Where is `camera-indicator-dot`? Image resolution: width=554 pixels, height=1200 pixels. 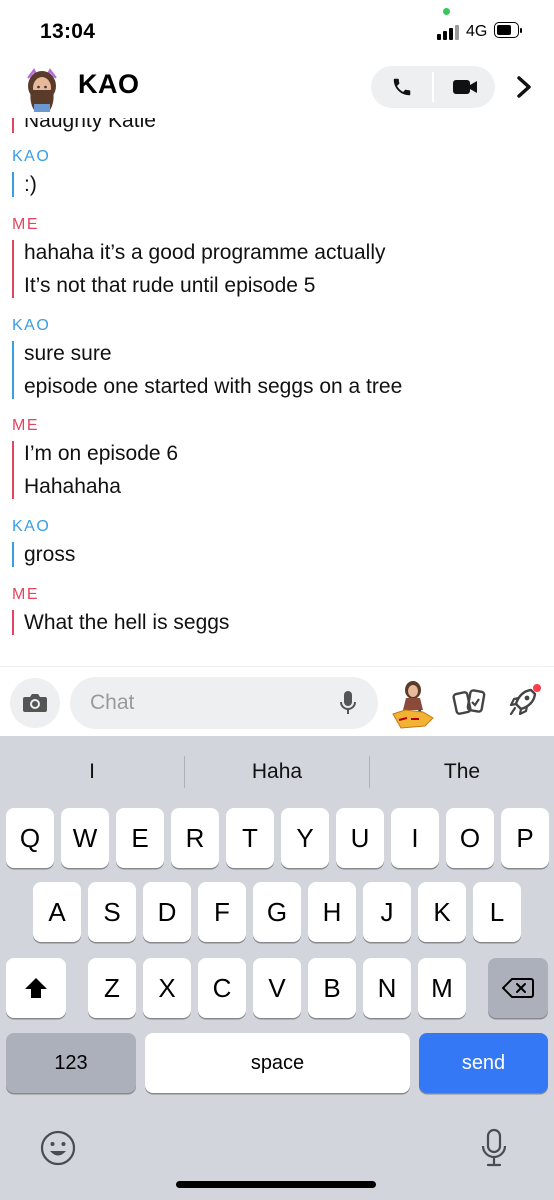 camera-indicator-dot is located at coordinates (446, 11).